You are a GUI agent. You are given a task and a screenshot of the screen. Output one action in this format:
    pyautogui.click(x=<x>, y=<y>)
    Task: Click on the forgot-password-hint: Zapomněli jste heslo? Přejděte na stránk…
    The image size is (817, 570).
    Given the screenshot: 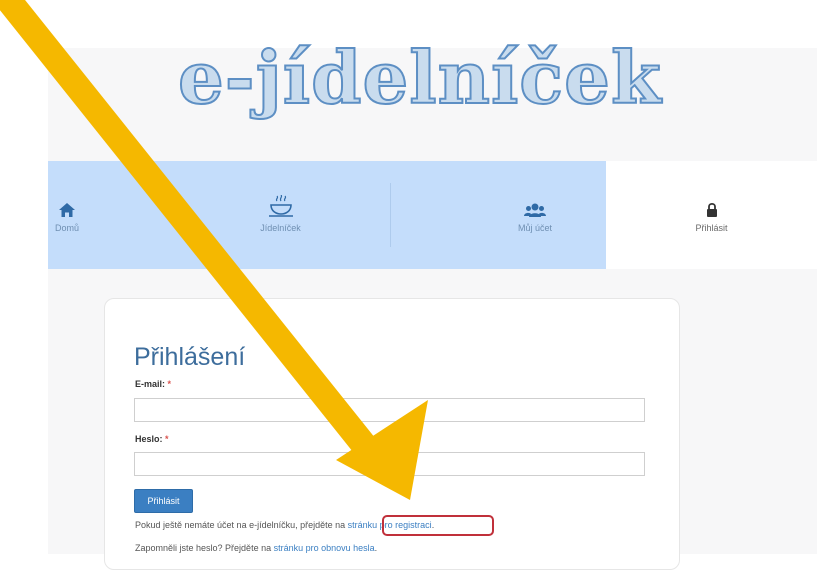 What is the action you would take?
    pyautogui.click(x=256, y=548)
    